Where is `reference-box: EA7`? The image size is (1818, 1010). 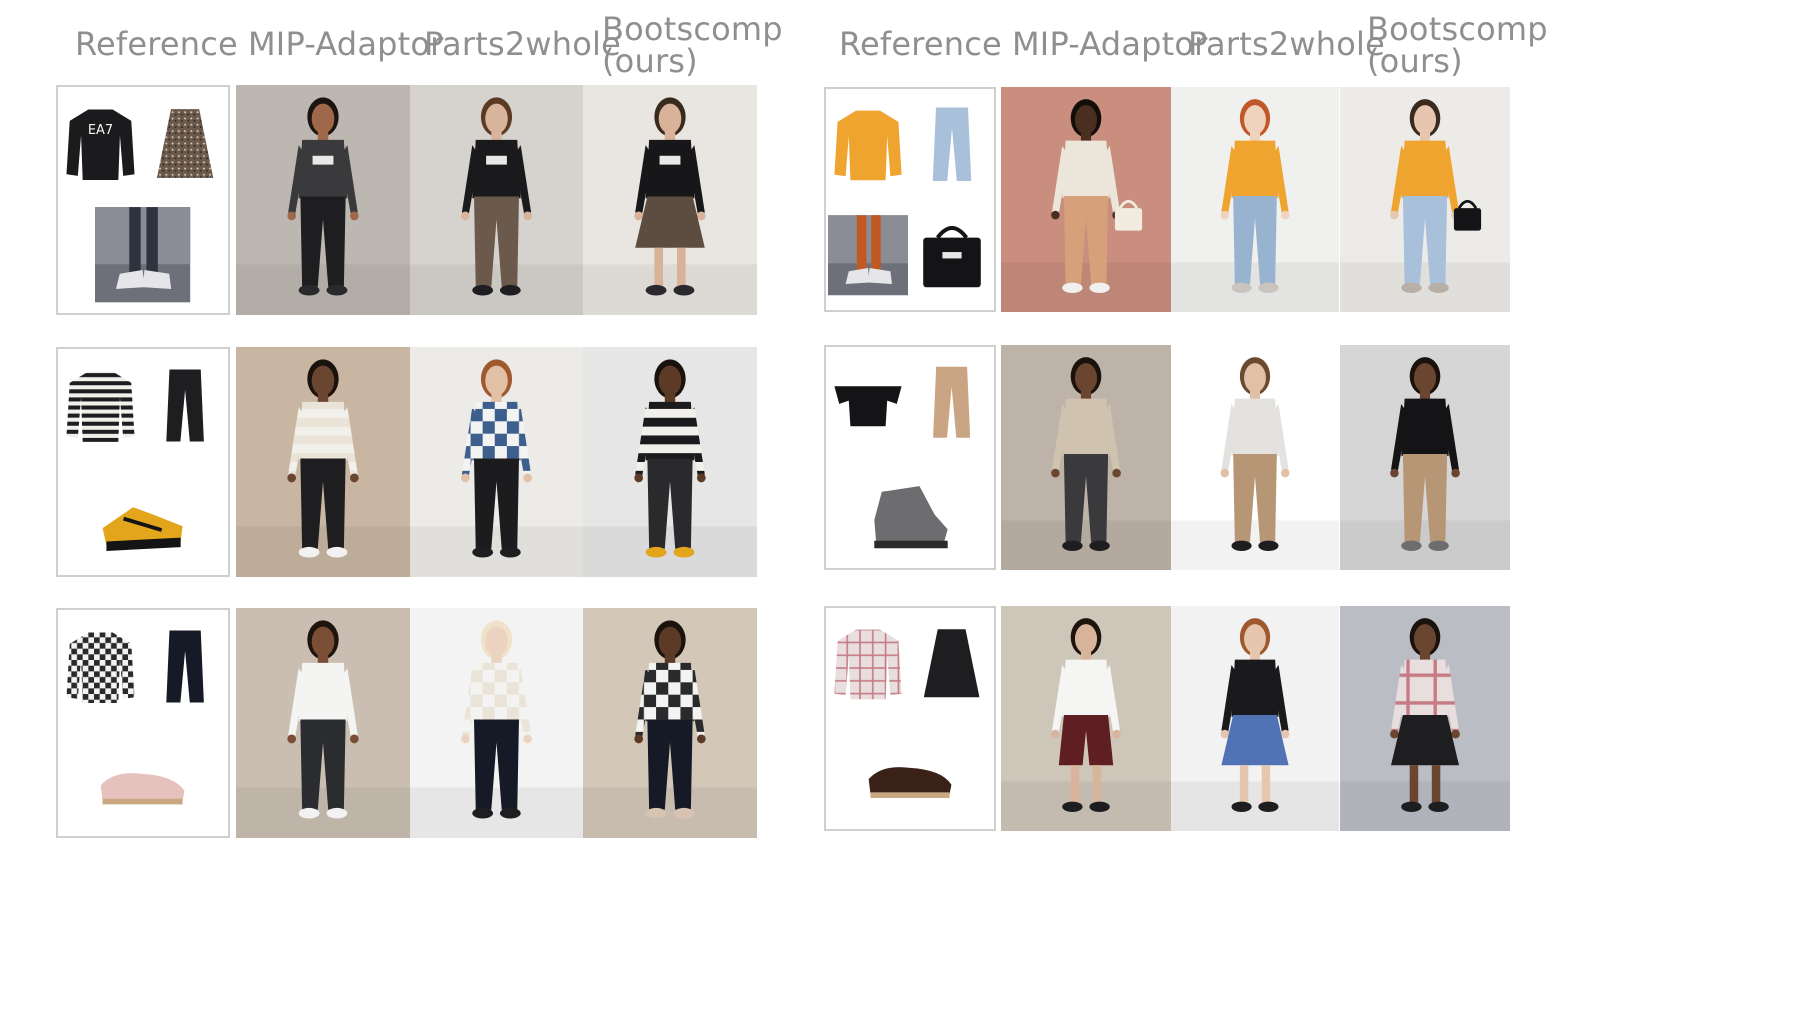
reference-box: EA7 is located at coordinates (143, 200).